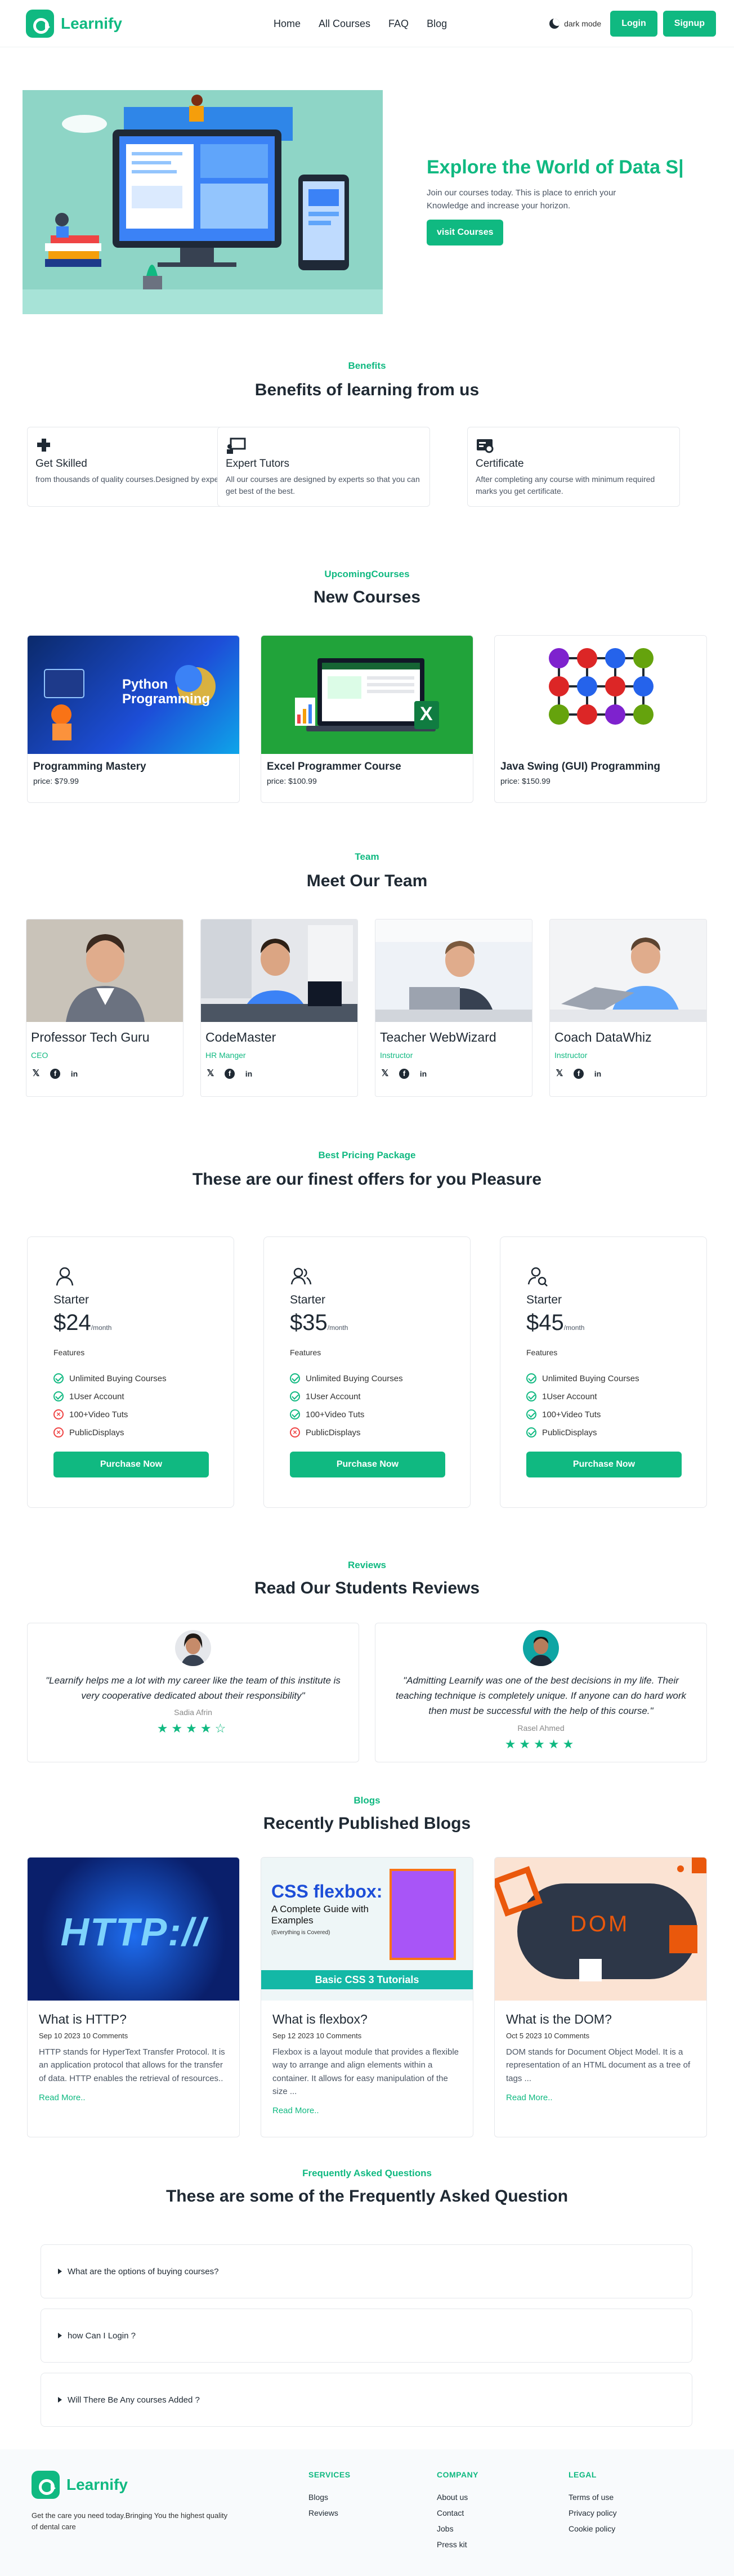  What do you see at coordinates (437, 24) in the screenshot?
I see `nav-blog: Blog` at bounding box center [437, 24].